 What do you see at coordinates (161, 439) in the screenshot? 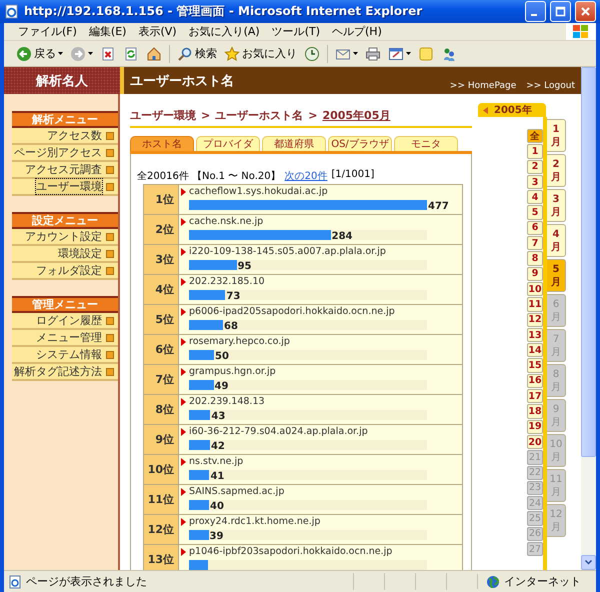
I see `rank-cell: 9位` at bounding box center [161, 439].